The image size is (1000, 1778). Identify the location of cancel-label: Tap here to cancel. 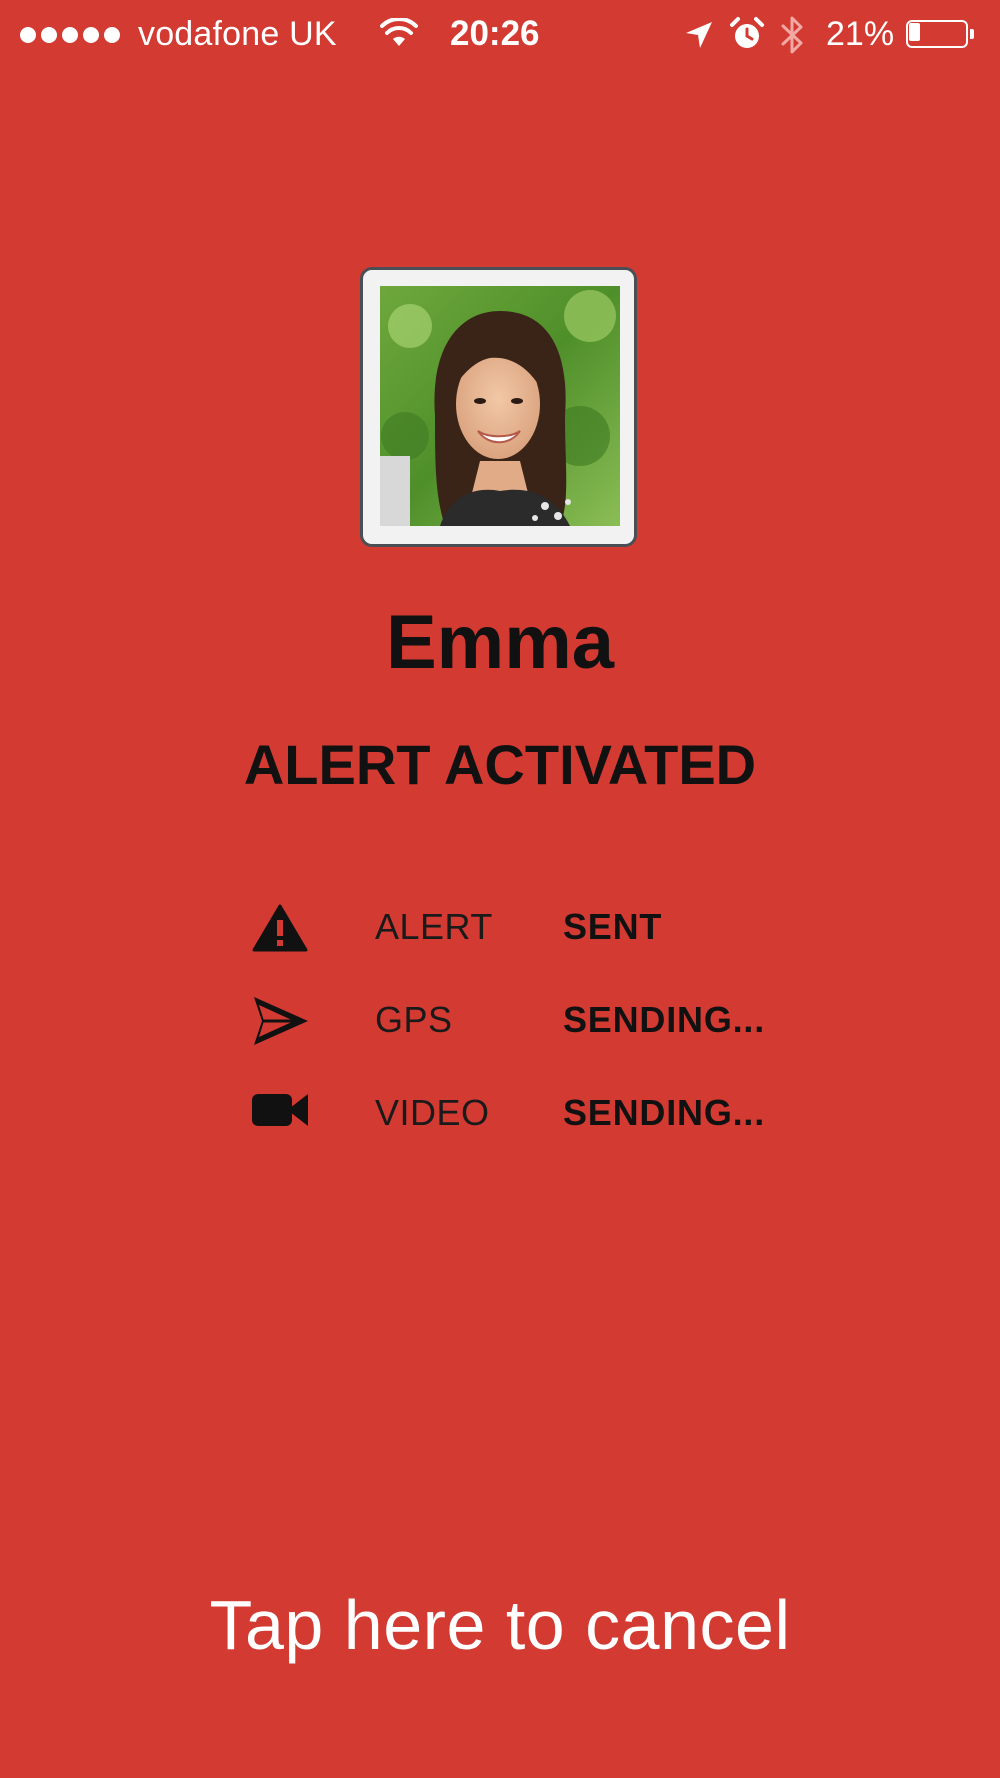
(500, 1625).